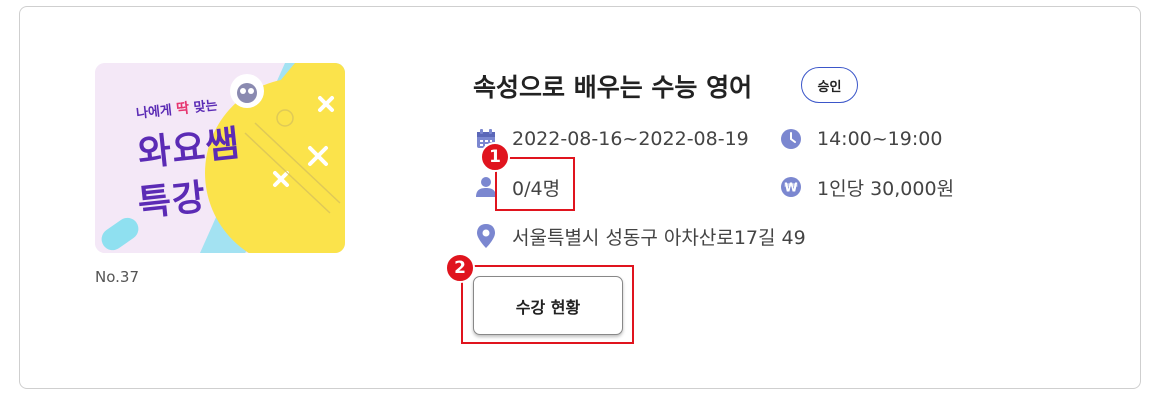  I want to click on course-thumbnail: 나에게 딱 맞는 와요쌤 특강, so click(220, 158).